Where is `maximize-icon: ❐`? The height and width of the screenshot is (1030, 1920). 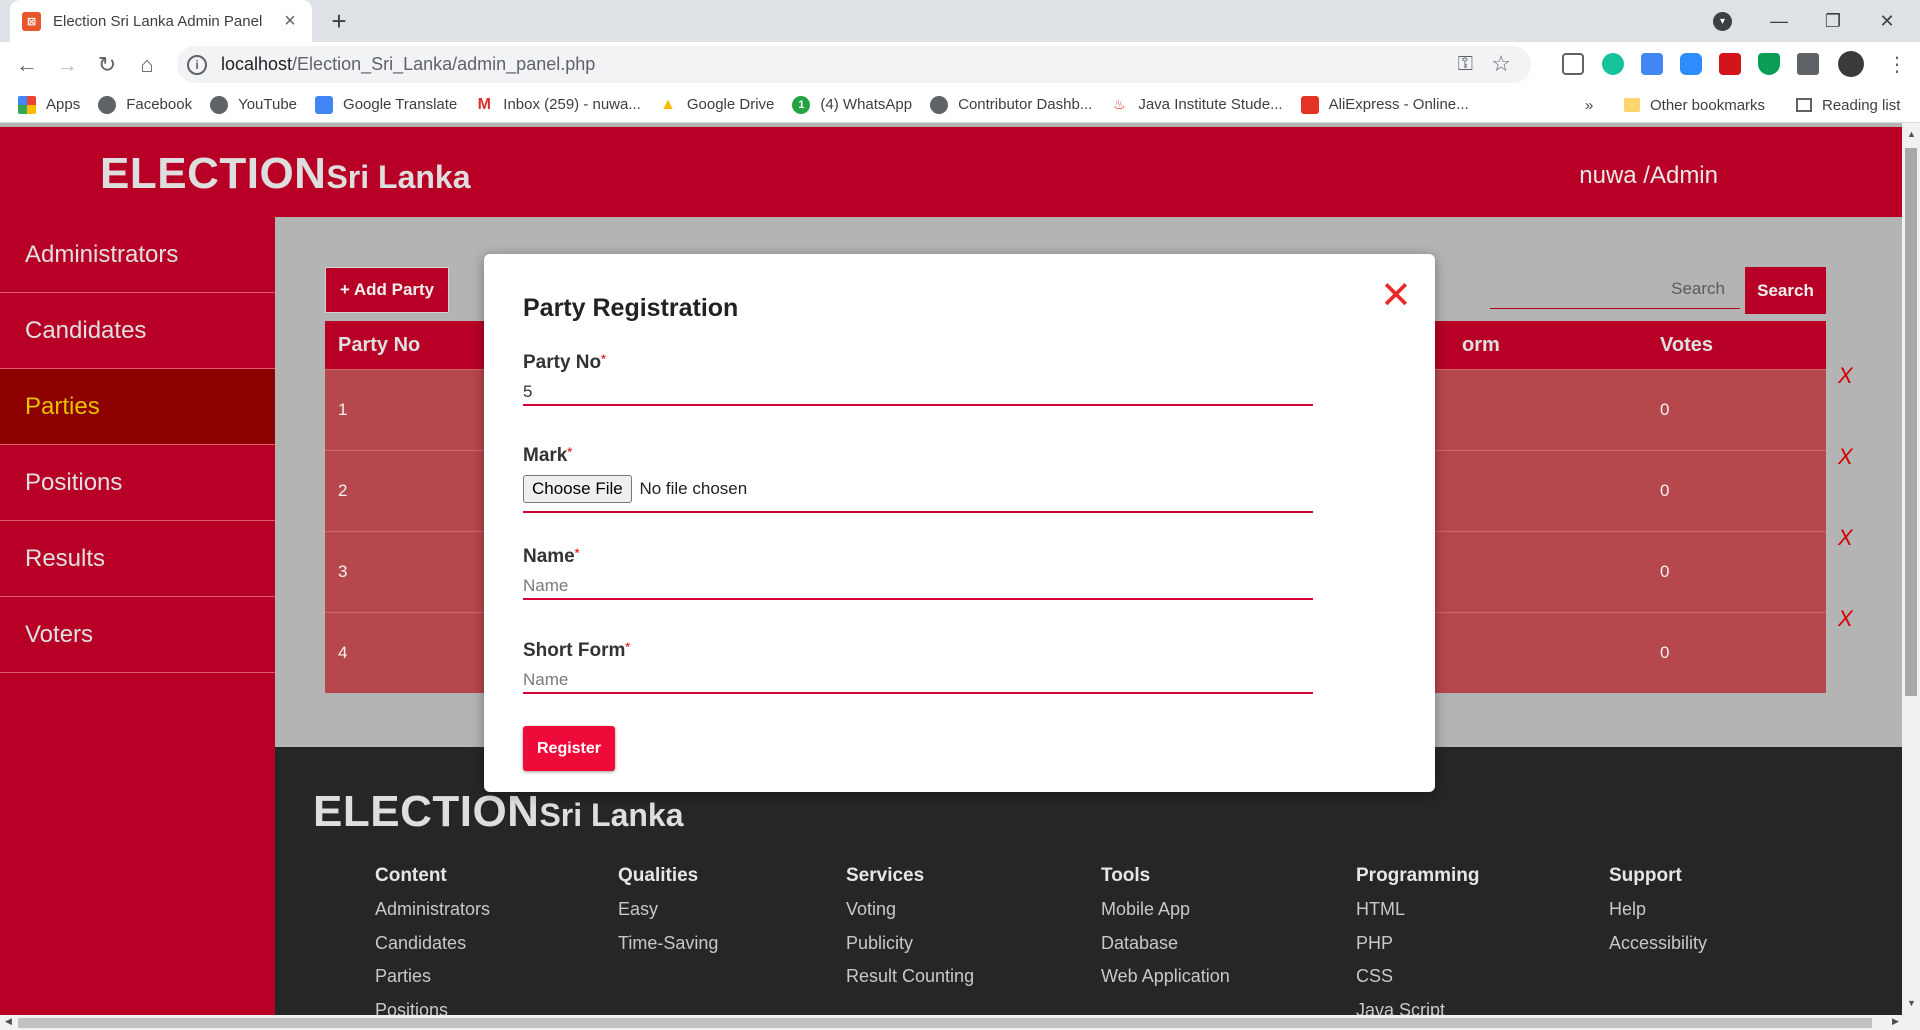
maximize-icon: ❐ is located at coordinates (1833, 21).